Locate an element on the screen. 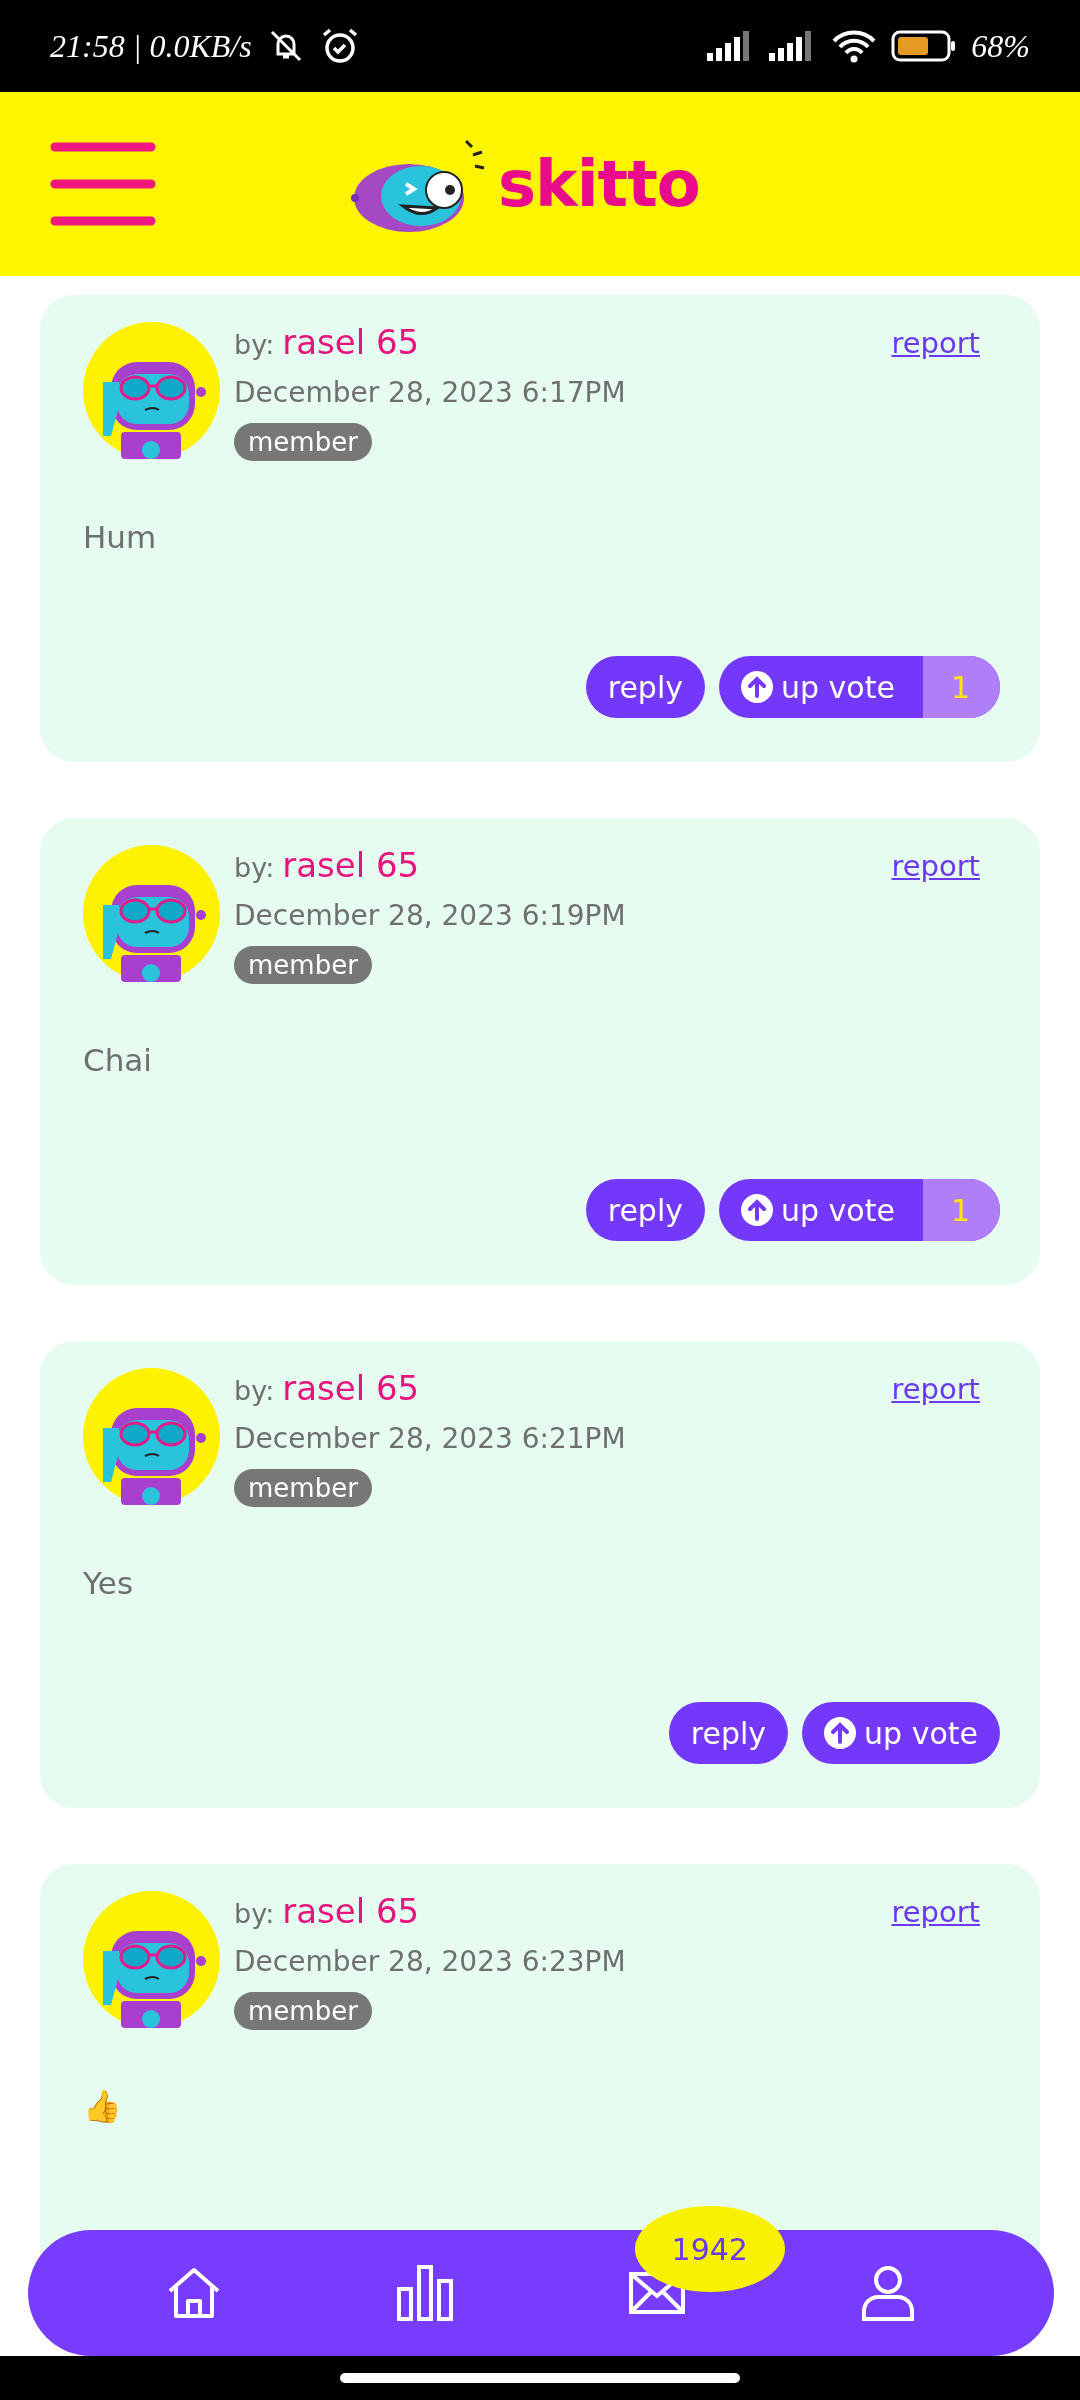 This screenshot has width=1080, height=2400. status-time: 21:58 | 0.0KB/s is located at coordinates (151, 46).